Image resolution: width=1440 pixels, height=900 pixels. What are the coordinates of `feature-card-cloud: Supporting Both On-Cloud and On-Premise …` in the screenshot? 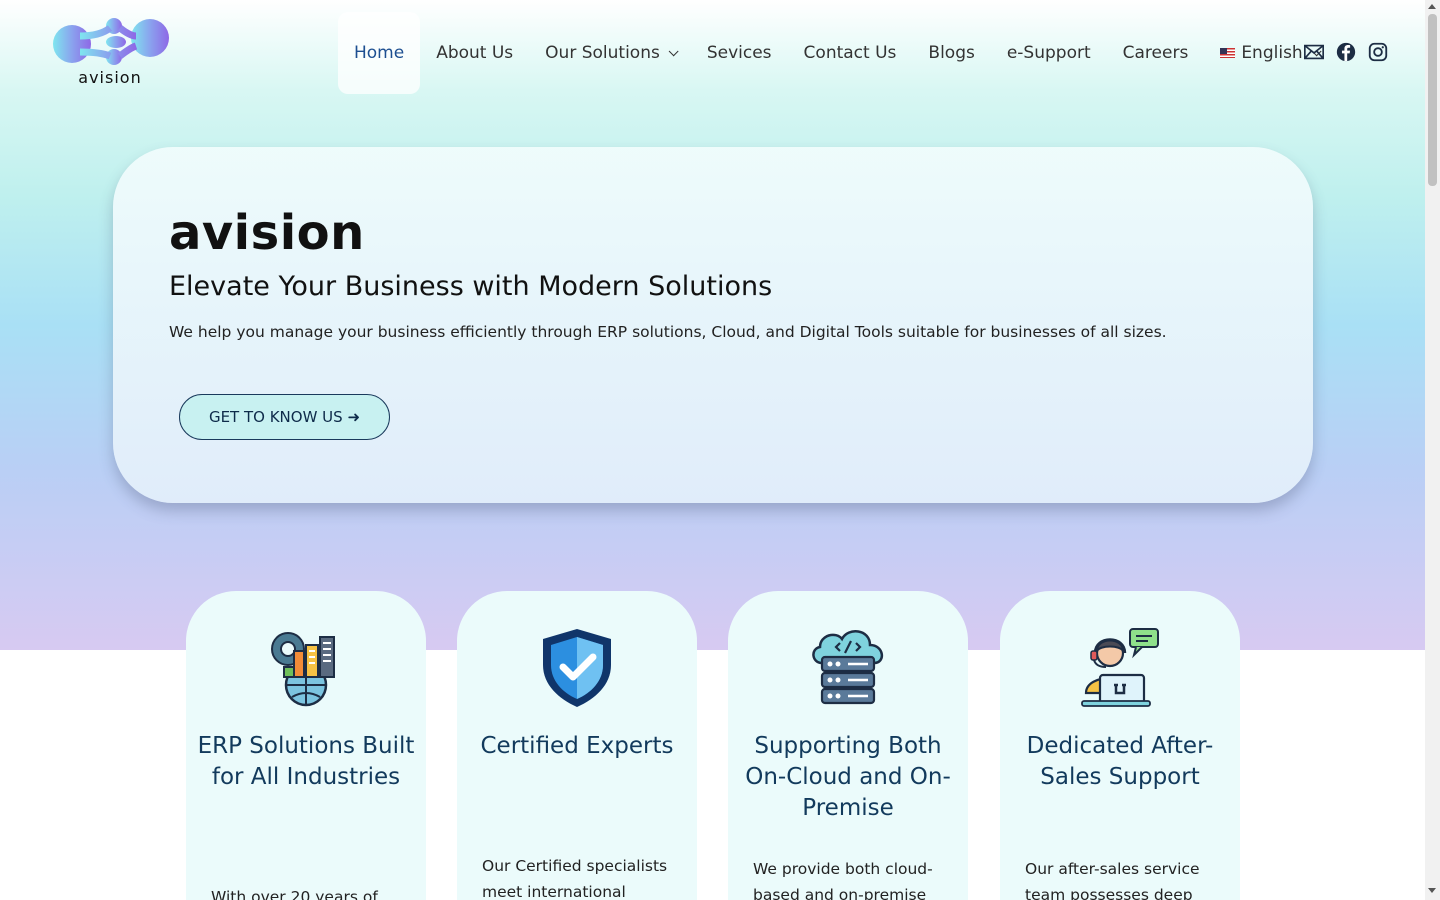 It's located at (848, 745).